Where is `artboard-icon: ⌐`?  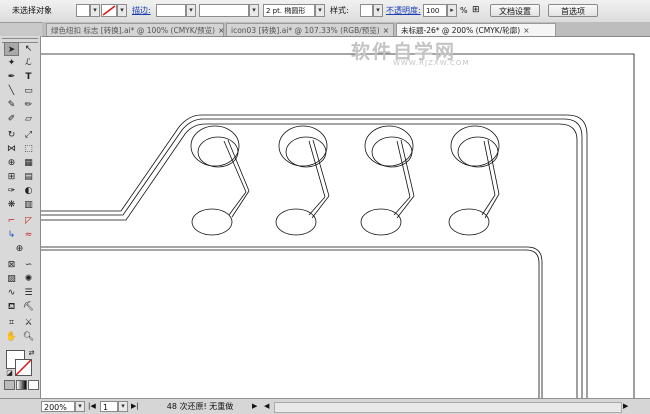
artboard-icon: ⌐ is located at coordinates (11, 221).